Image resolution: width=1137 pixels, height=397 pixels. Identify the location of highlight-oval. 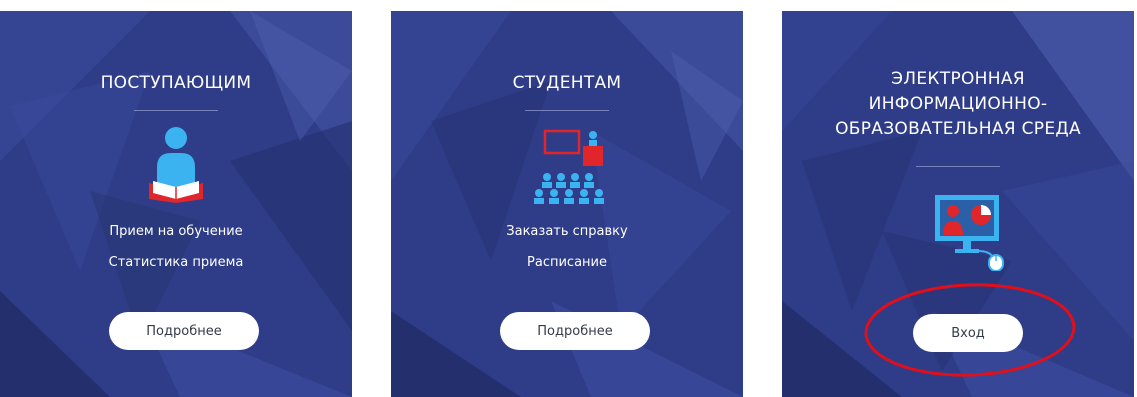
(970, 330).